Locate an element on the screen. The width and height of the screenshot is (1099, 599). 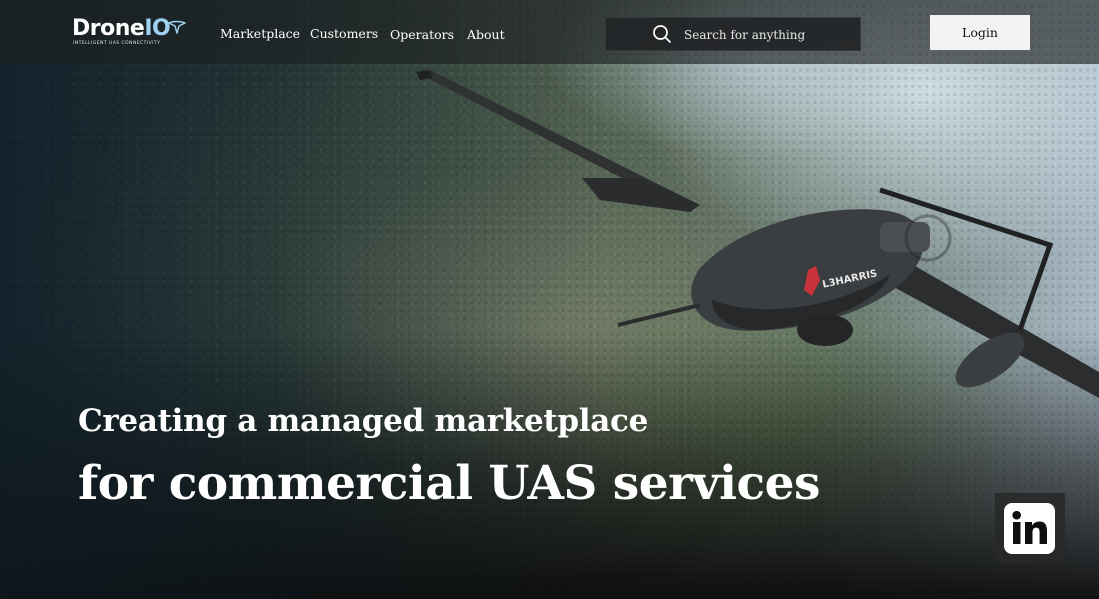
hero-headline-line1: Creating a managed marketplace is located at coordinates (363, 421).